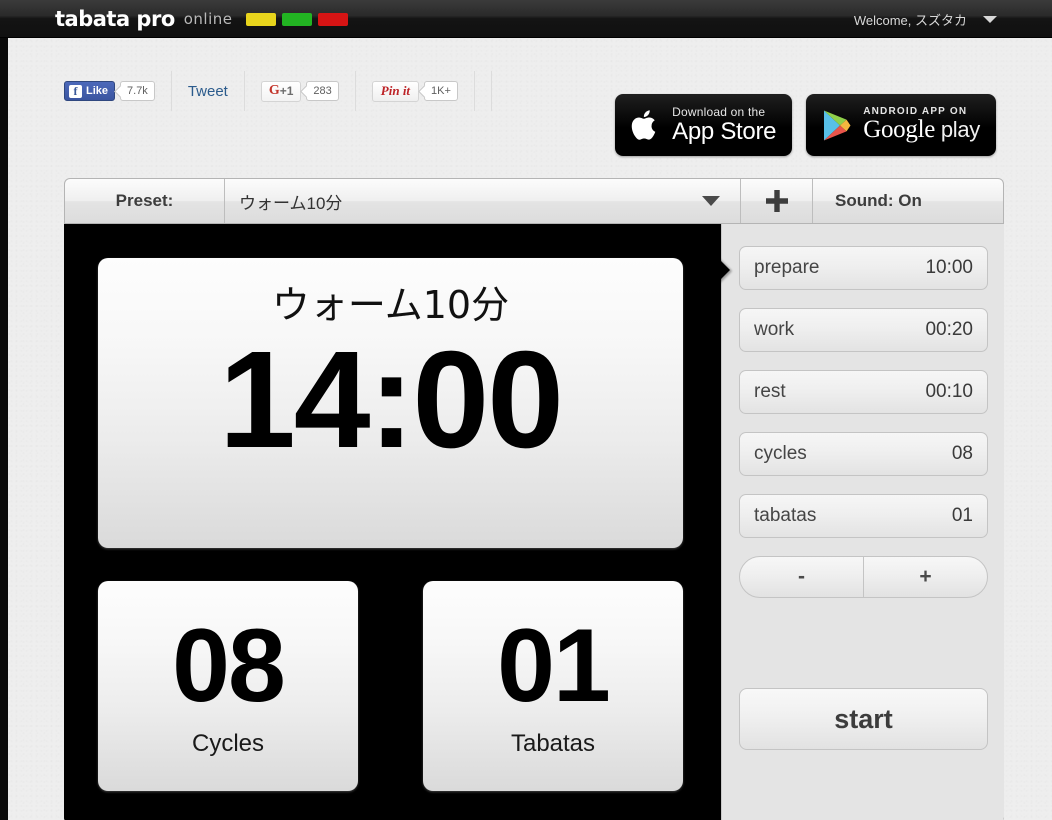 This screenshot has height=820, width=1052. I want to click on settings-row-cycles-value: 08, so click(962, 453).